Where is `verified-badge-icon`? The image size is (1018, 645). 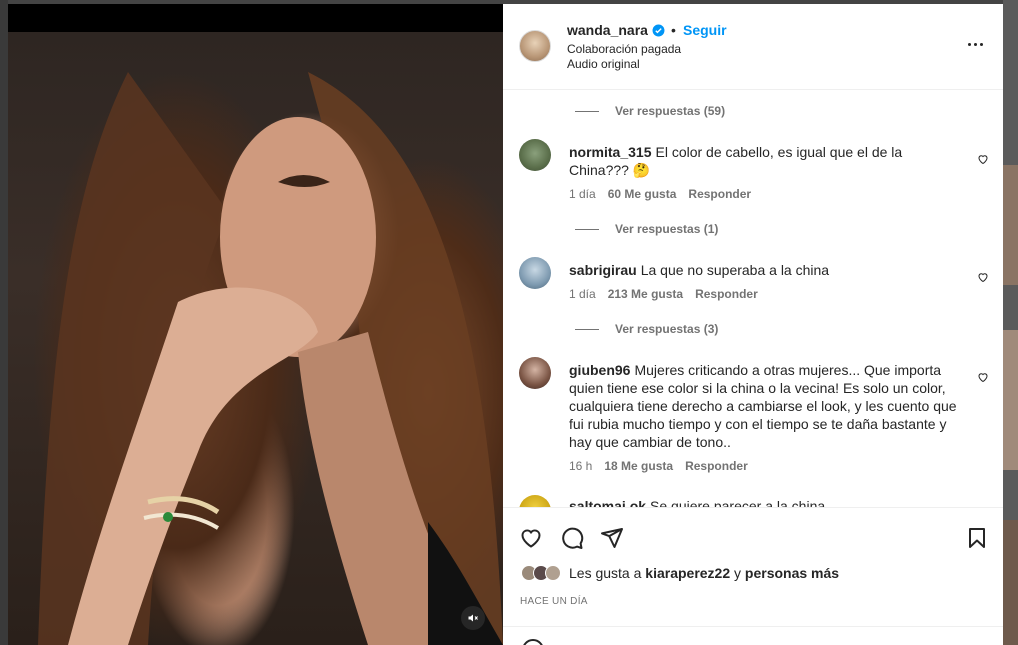
verified-badge-icon is located at coordinates (658, 30).